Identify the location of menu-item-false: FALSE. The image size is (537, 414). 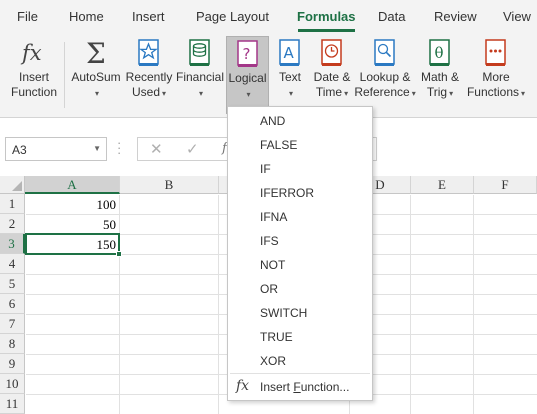
(300, 145).